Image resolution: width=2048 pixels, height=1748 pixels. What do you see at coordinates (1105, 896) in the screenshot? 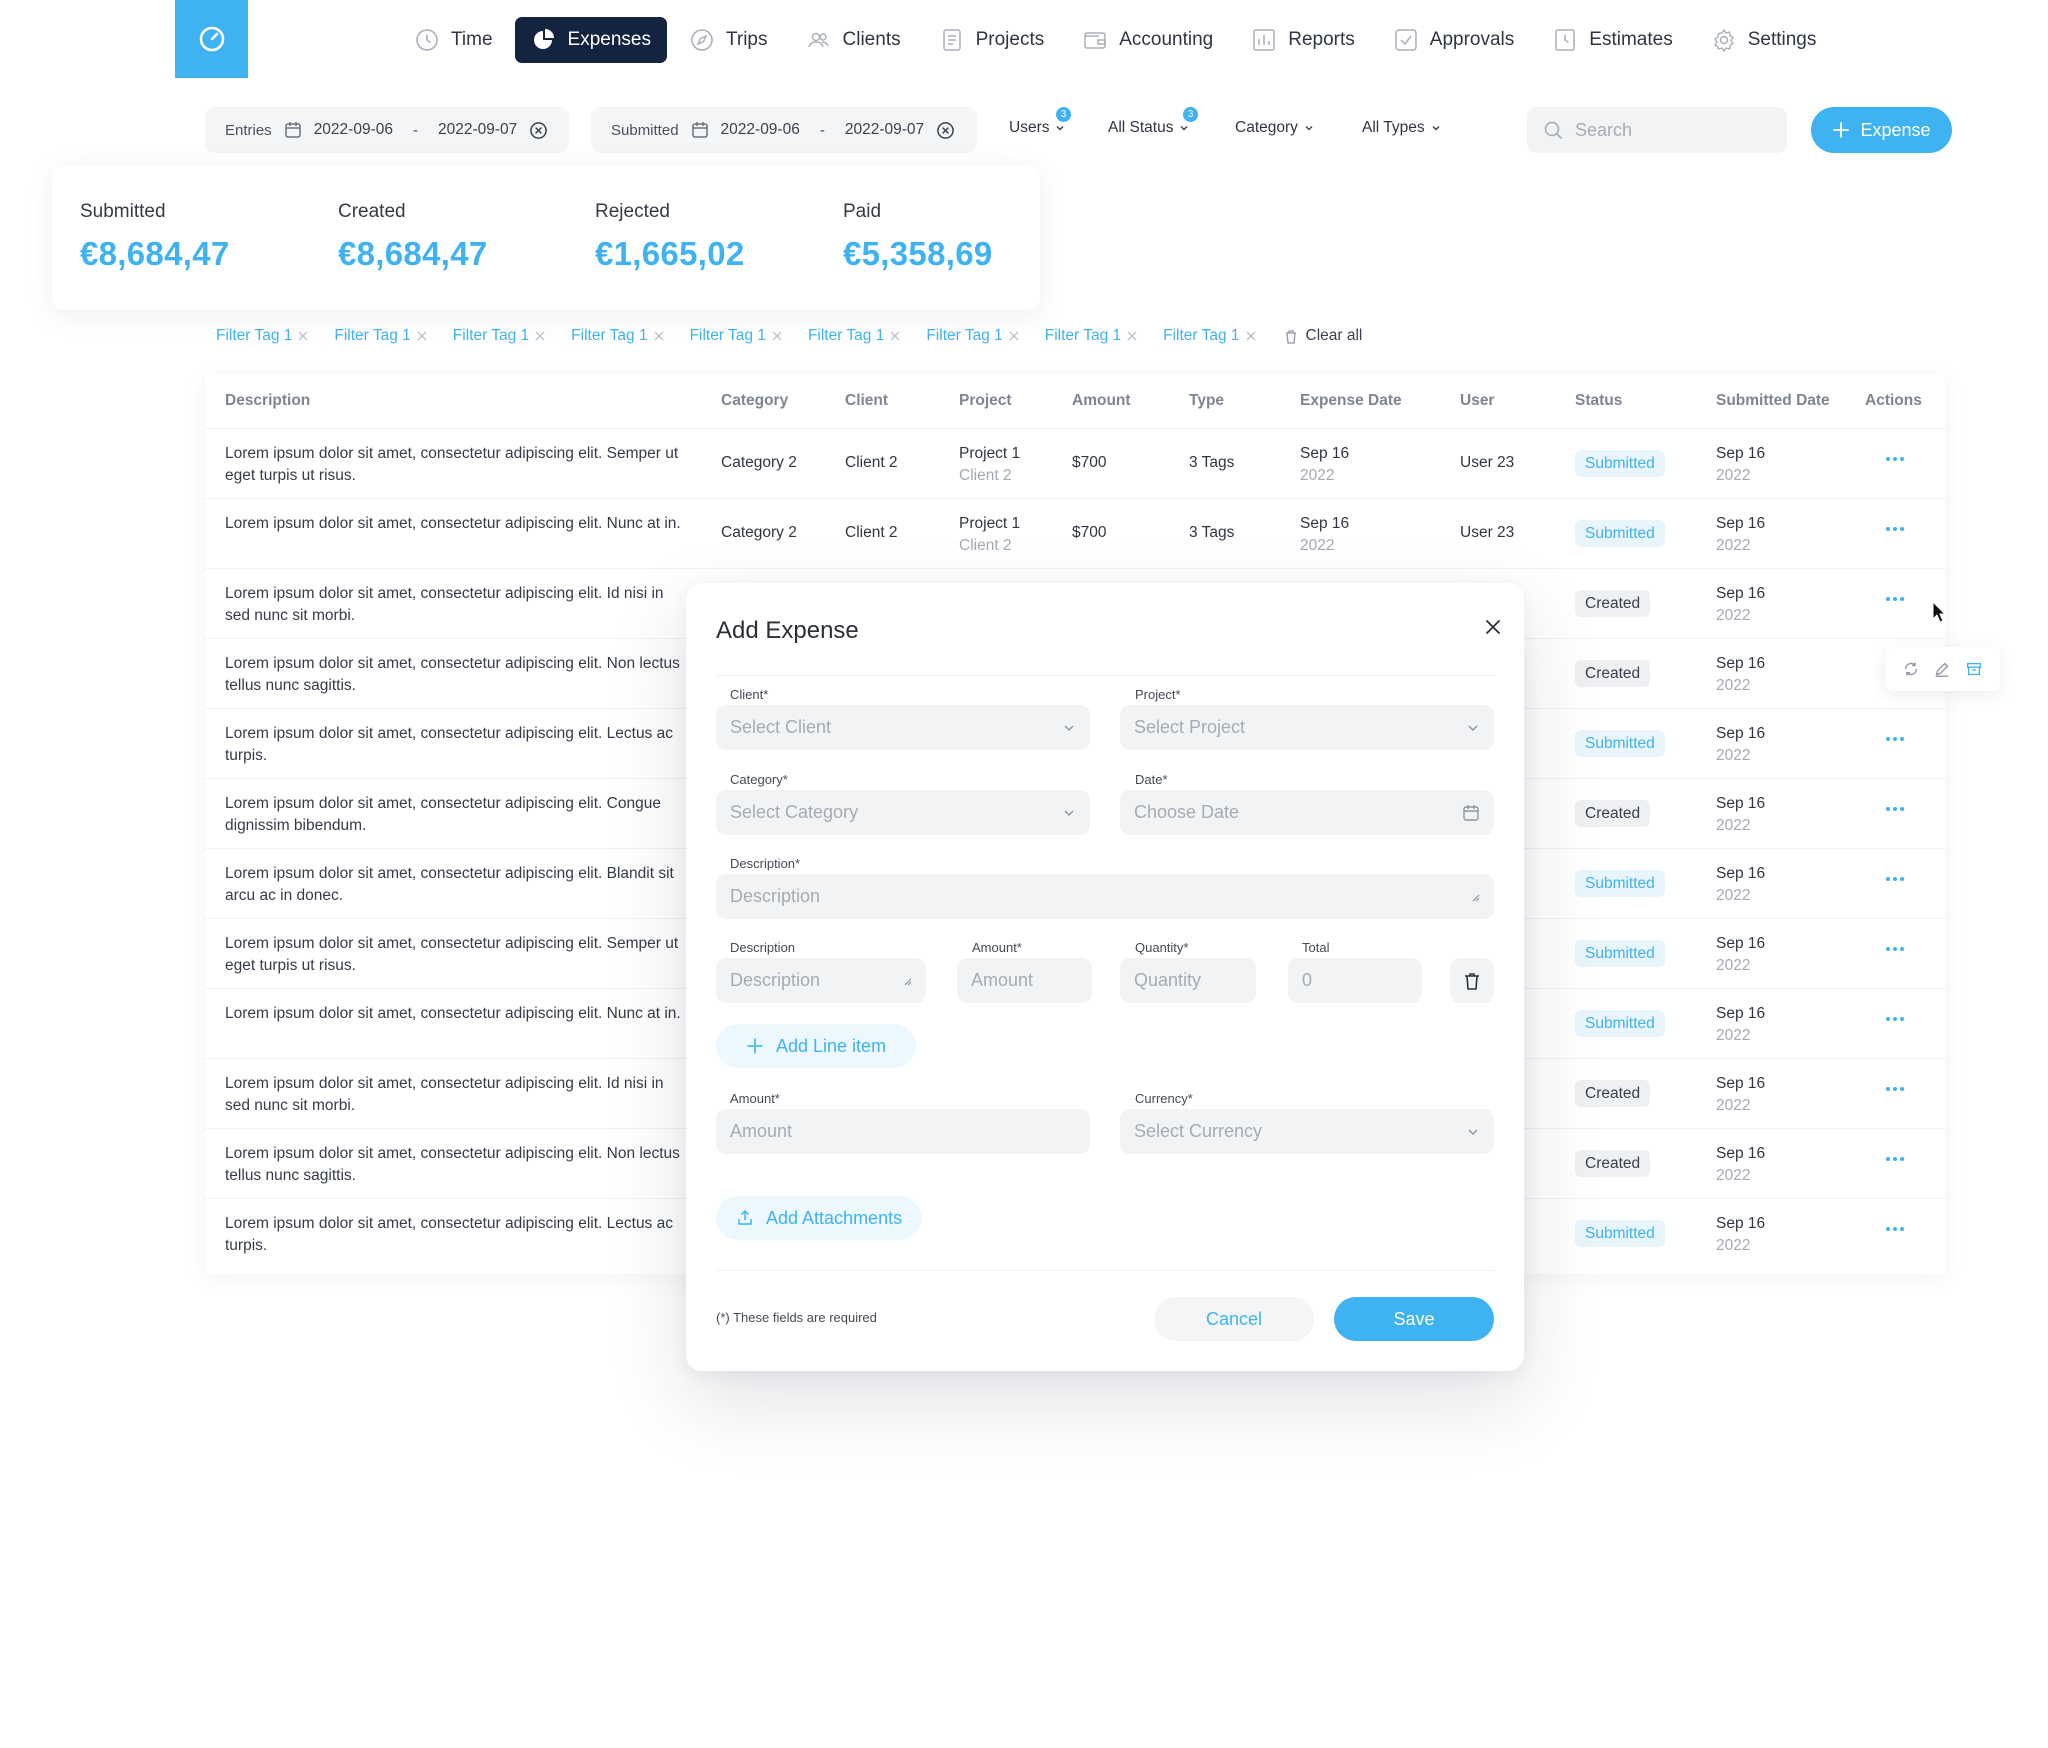
I see `description-textarea: Description` at bounding box center [1105, 896].